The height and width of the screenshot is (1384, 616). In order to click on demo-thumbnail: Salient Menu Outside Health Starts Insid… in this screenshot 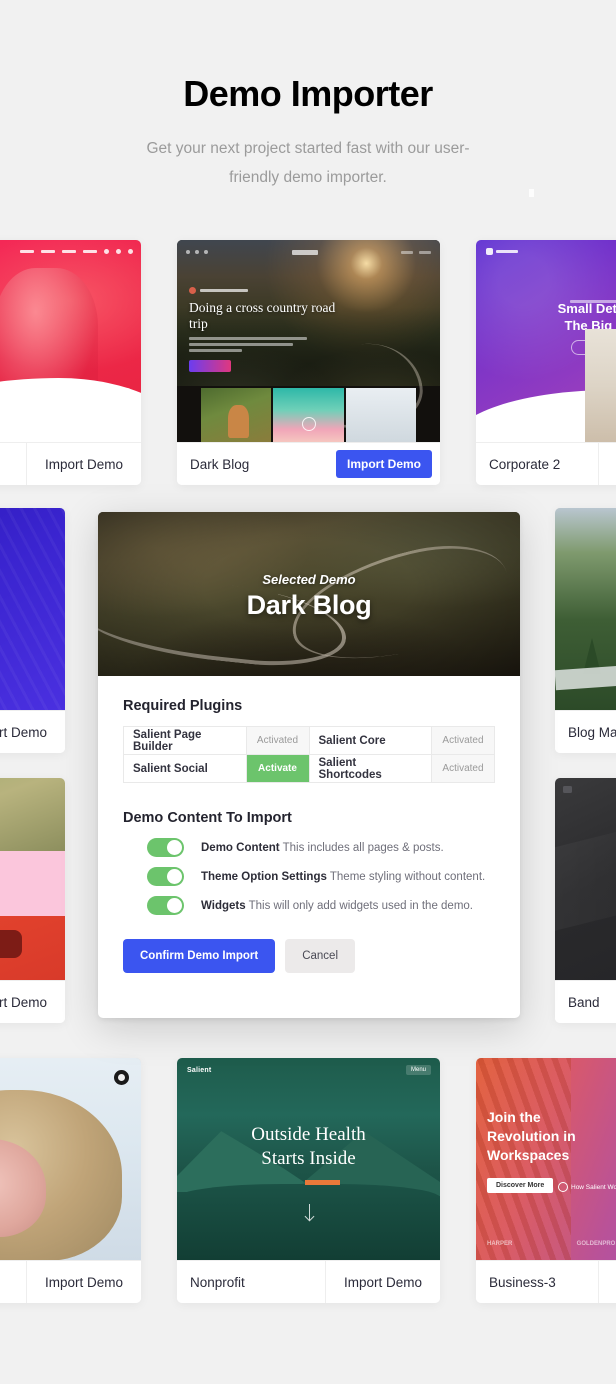, I will do `click(308, 1159)`.